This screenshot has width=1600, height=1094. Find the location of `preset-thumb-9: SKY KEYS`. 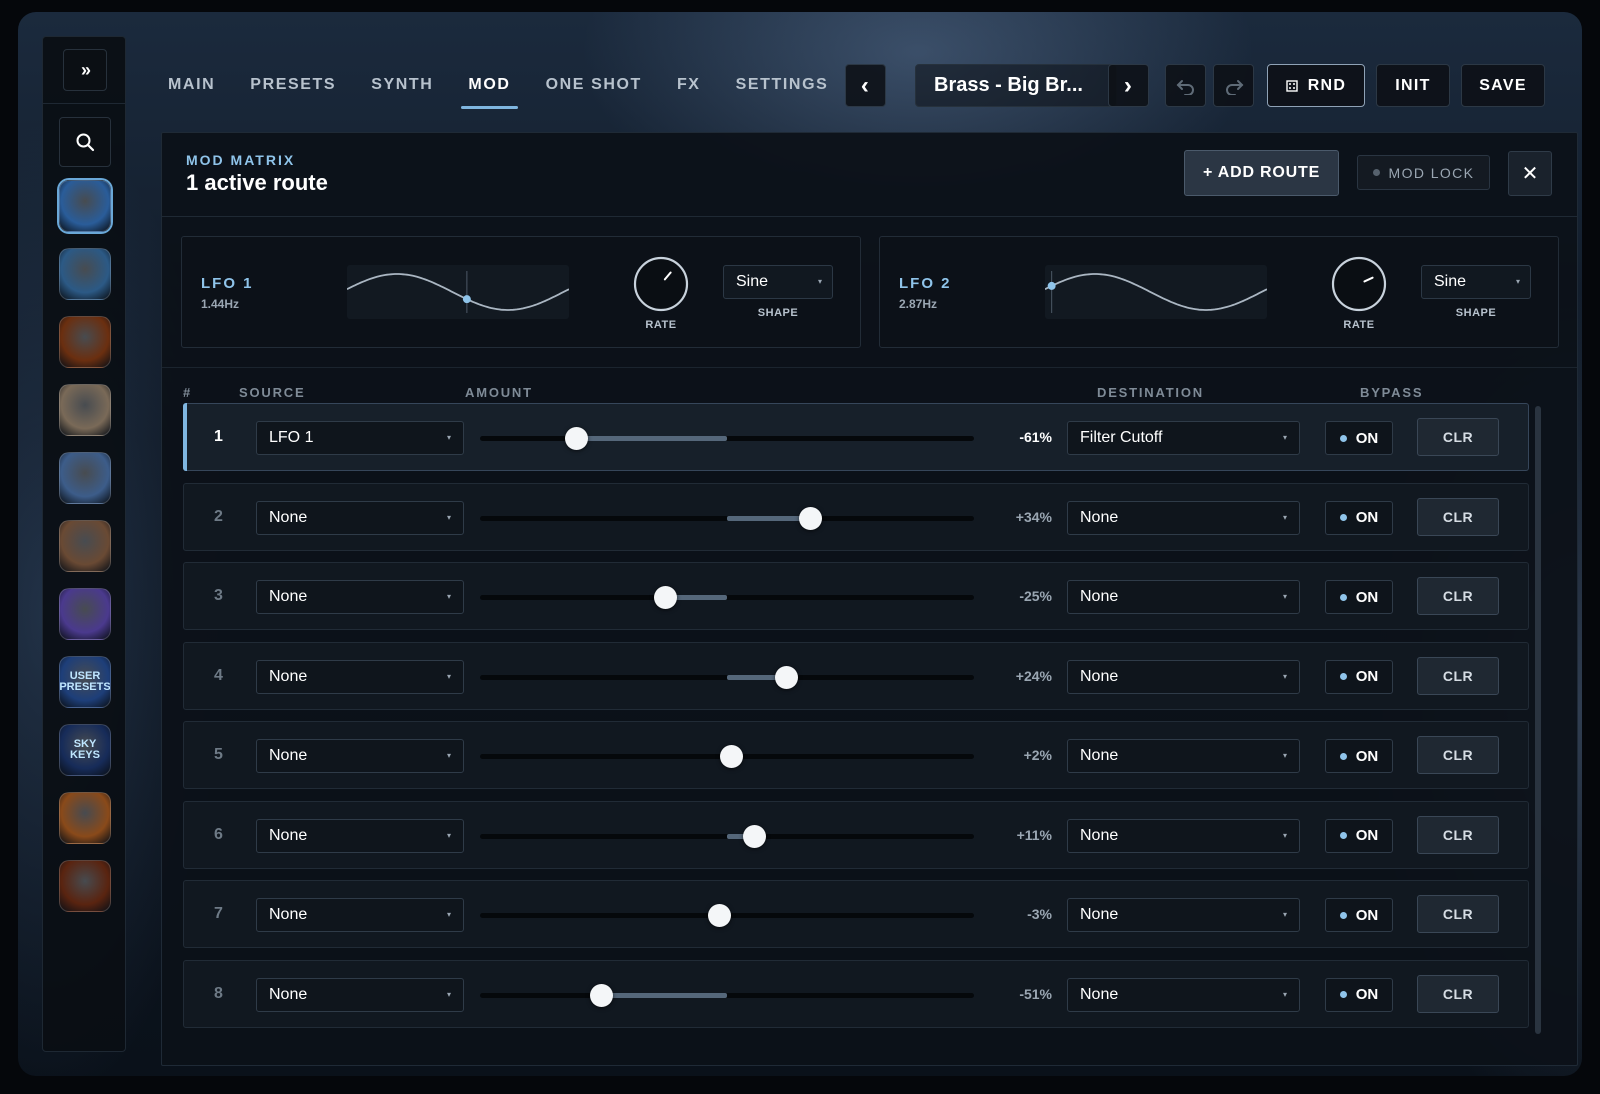

preset-thumb-9: SKY KEYS is located at coordinates (85, 750).